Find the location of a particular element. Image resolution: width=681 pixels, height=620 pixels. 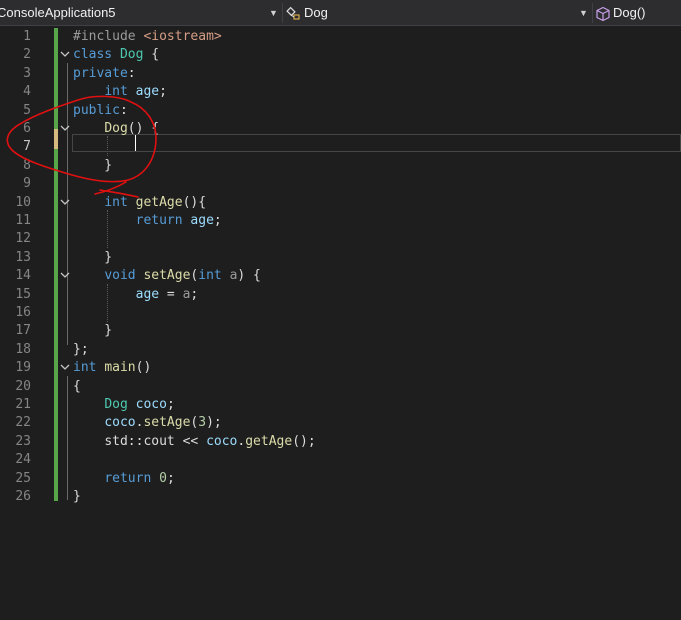

line-number: 6 is located at coordinates (27, 128).